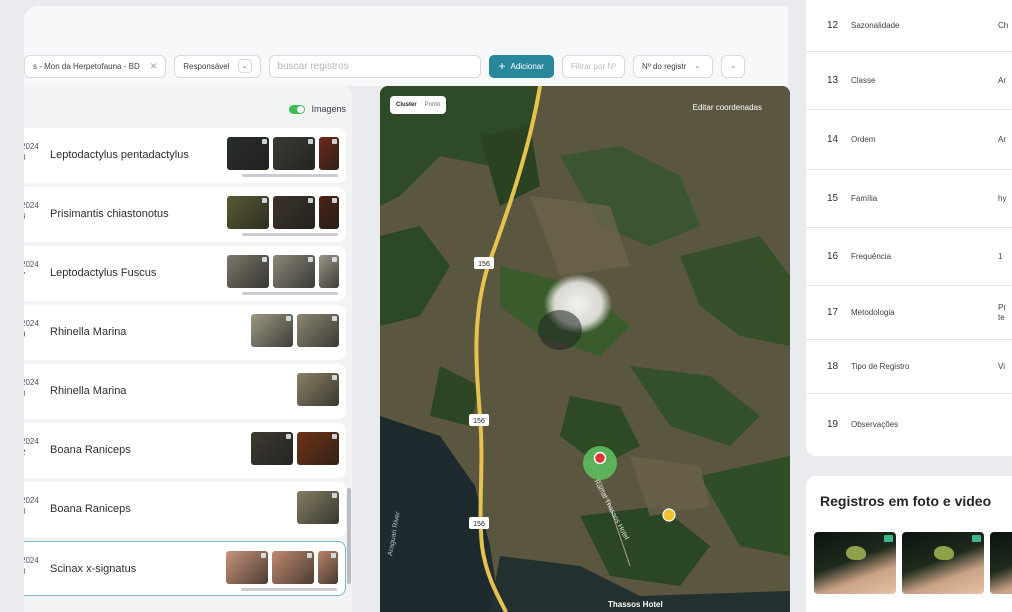 The height and width of the screenshot is (612, 1012). Describe the element at coordinates (697, 66) in the screenshot. I see `chevron-down-icon: ⌄` at that location.